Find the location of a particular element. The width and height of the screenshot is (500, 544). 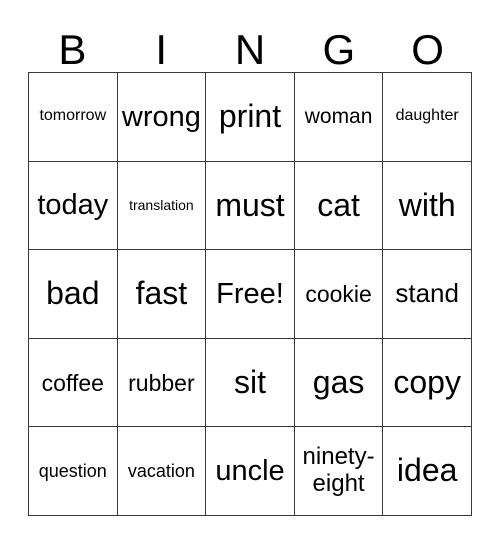

bingo-cell-label: with is located at coordinates (427, 204).